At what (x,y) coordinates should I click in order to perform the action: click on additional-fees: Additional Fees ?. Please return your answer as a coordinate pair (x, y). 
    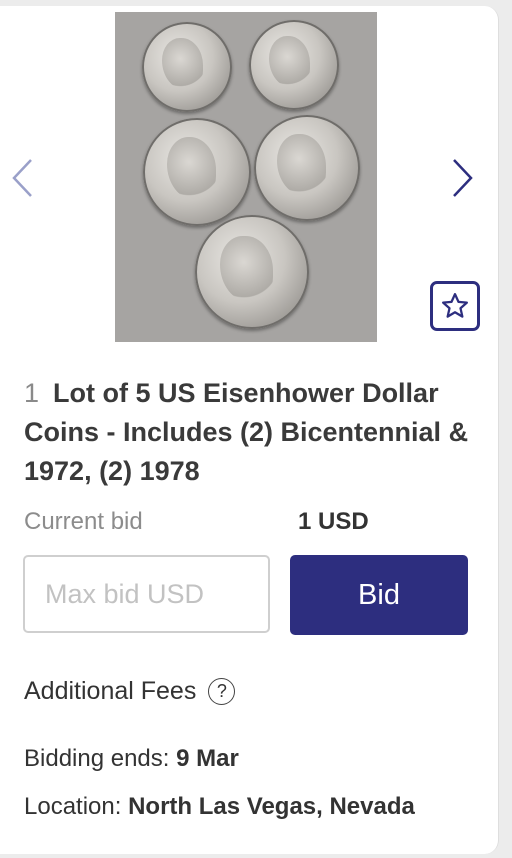
    Looking at the image, I should click on (130, 691).